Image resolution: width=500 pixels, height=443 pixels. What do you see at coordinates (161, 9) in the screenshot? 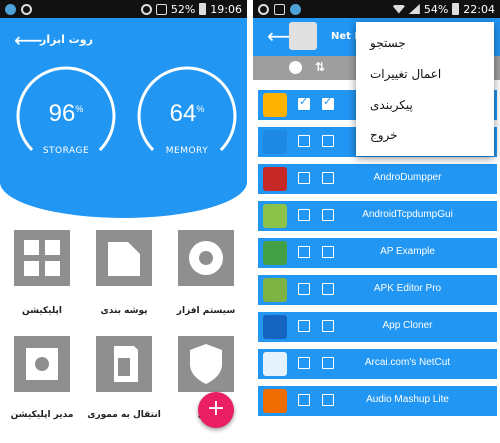
I see `sim-icon` at bounding box center [161, 9].